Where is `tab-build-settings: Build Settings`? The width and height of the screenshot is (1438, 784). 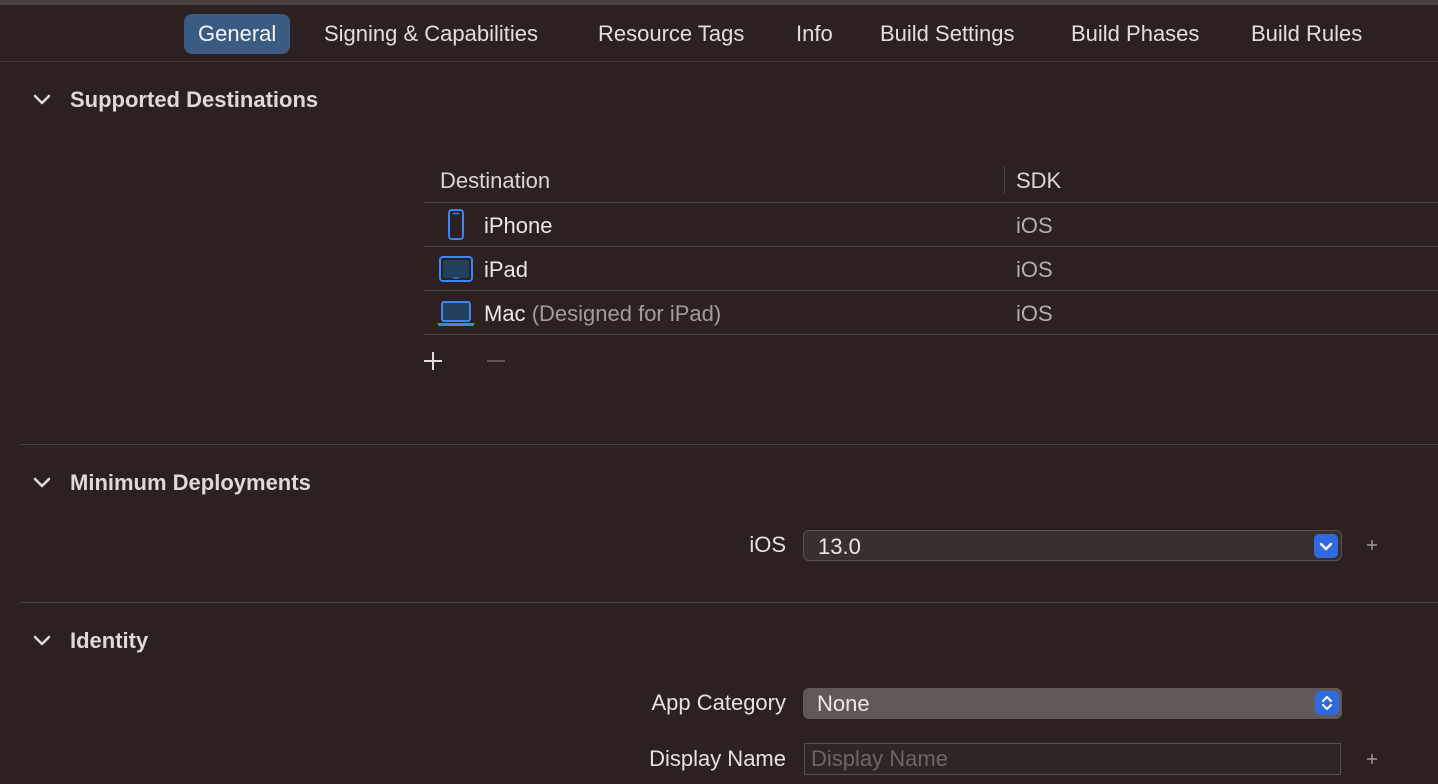 tab-build-settings: Build Settings is located at coordinates (947, 34).